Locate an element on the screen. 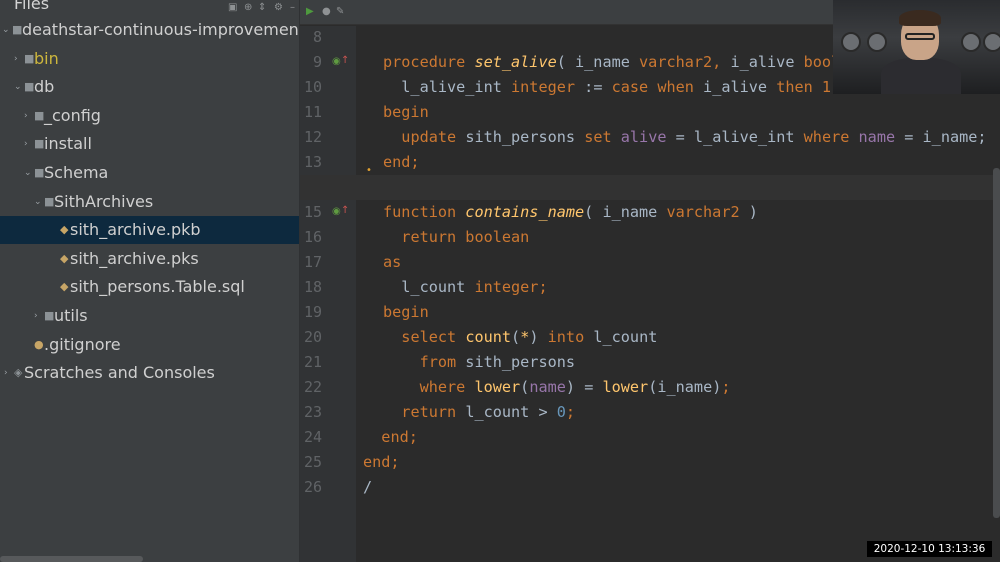  code-token: varchar2, is located at coordinates (685, 62).